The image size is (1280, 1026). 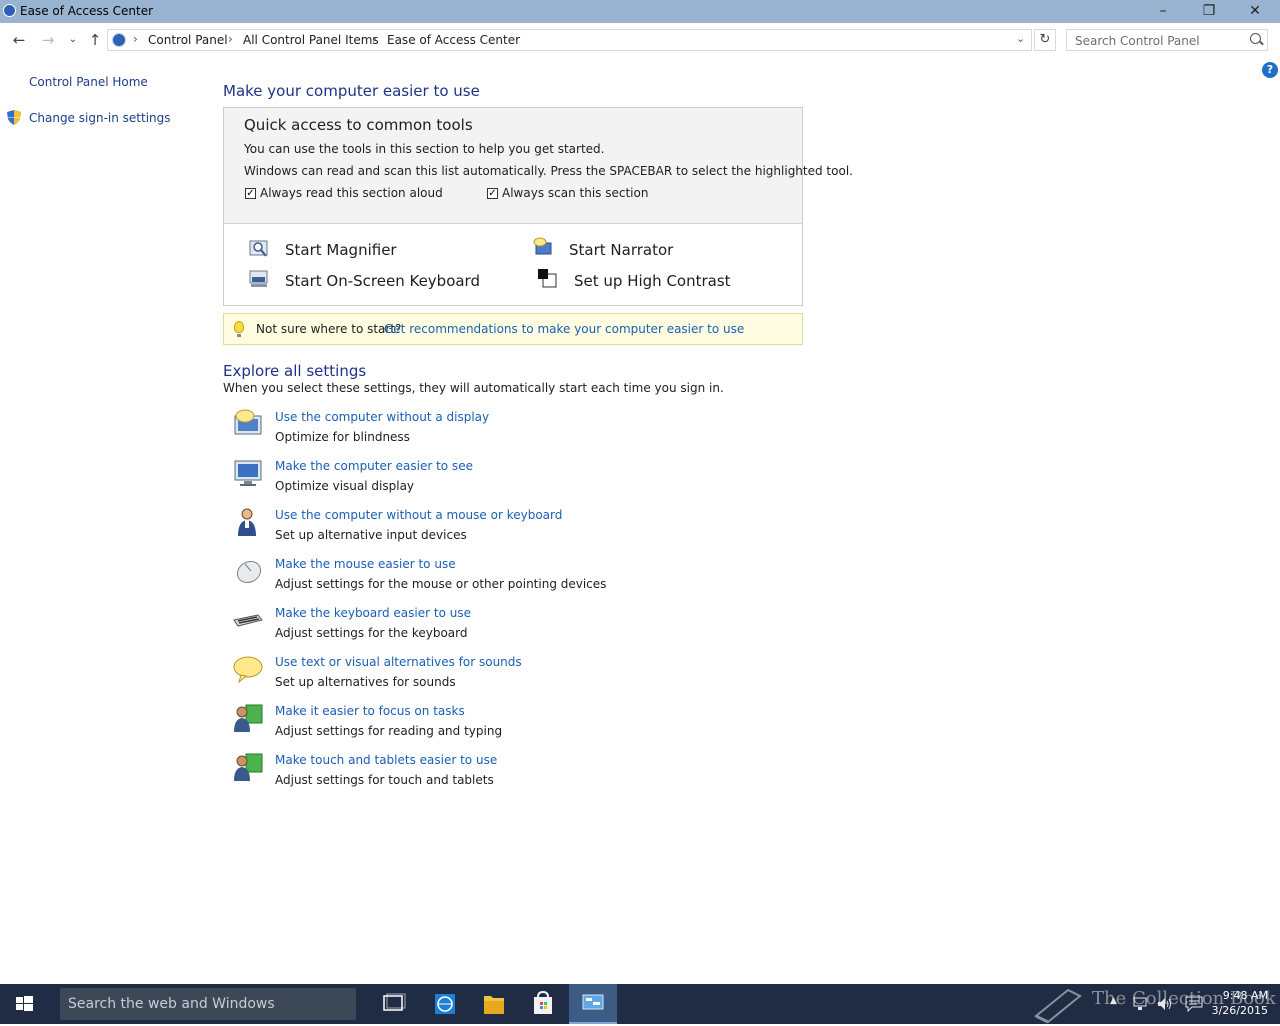 What do you see at coordinates (248, 767) in the screenshot?
I see `touch-user-icon` at bounding box center [248, 767].